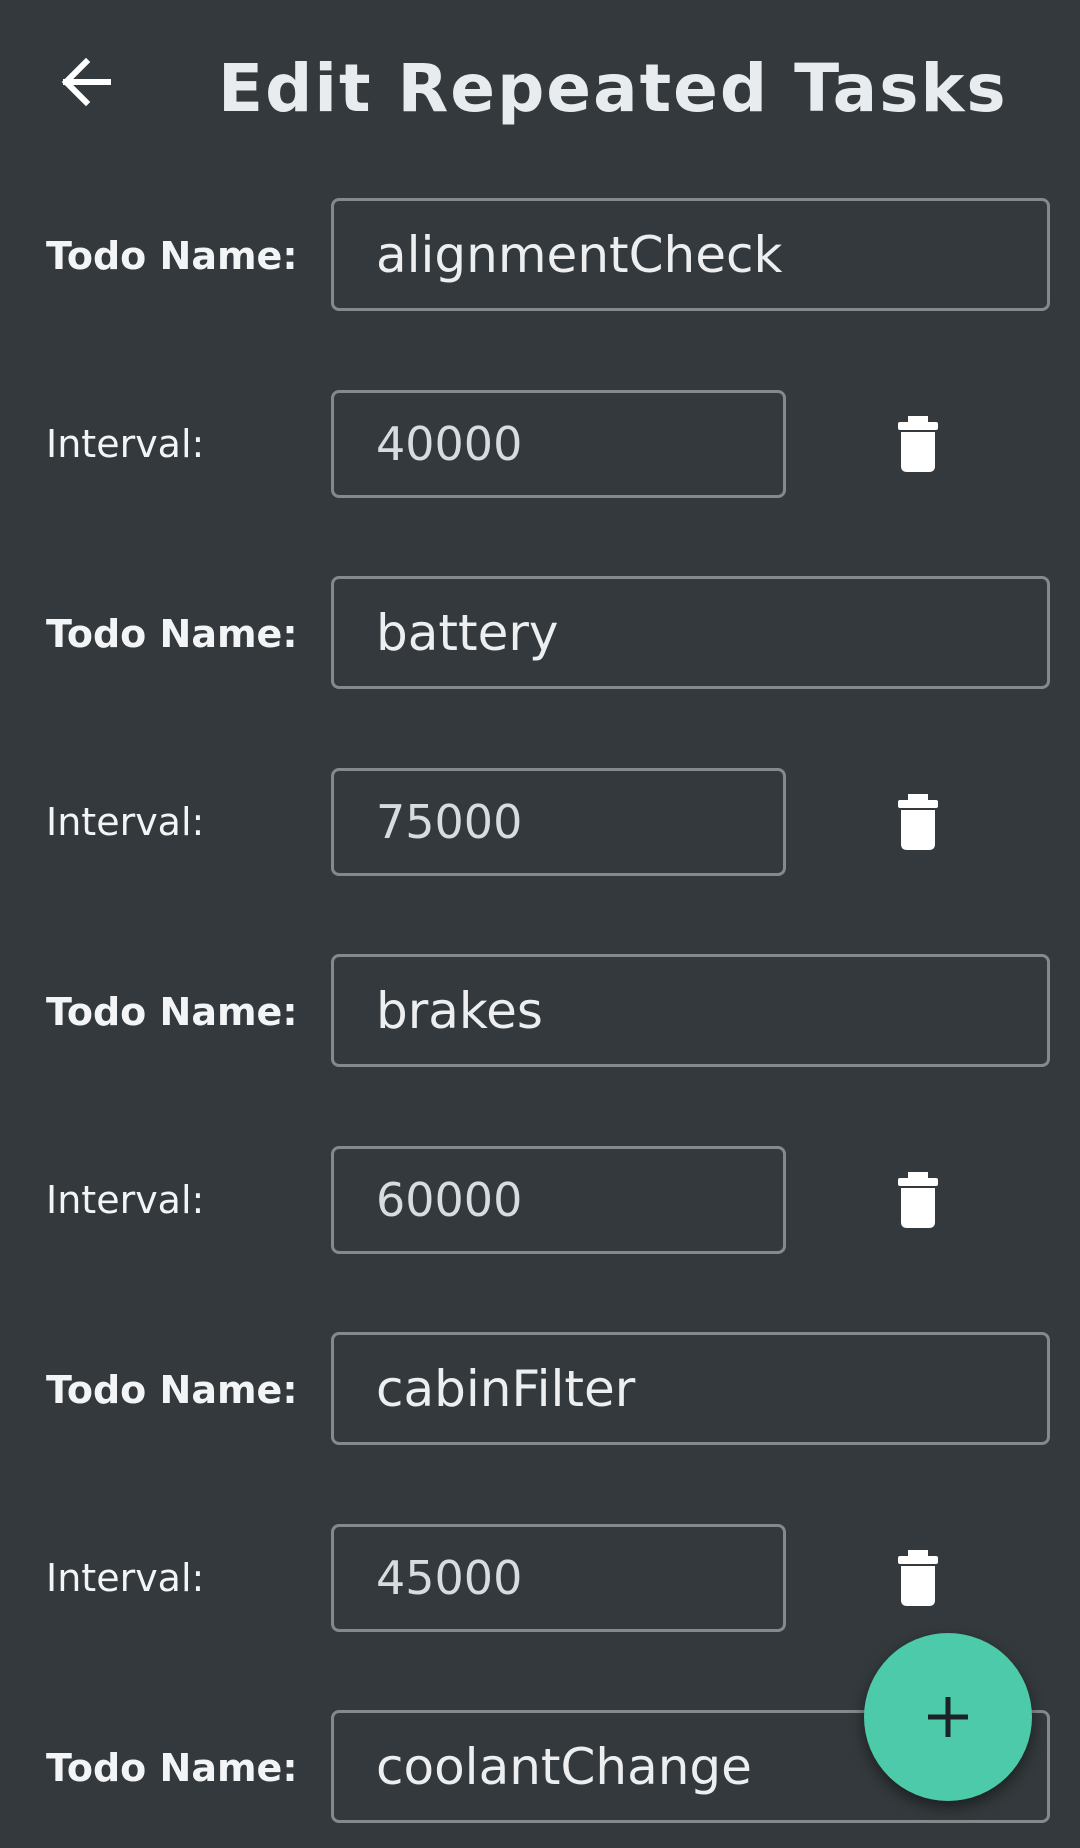 The width and height of the screenshot is (1080, 1848). What do you see at coordinates (613, 88) in the screenshot?
I see `page-title: Edit Repeated Tasks` at bounding box center [613, 88].